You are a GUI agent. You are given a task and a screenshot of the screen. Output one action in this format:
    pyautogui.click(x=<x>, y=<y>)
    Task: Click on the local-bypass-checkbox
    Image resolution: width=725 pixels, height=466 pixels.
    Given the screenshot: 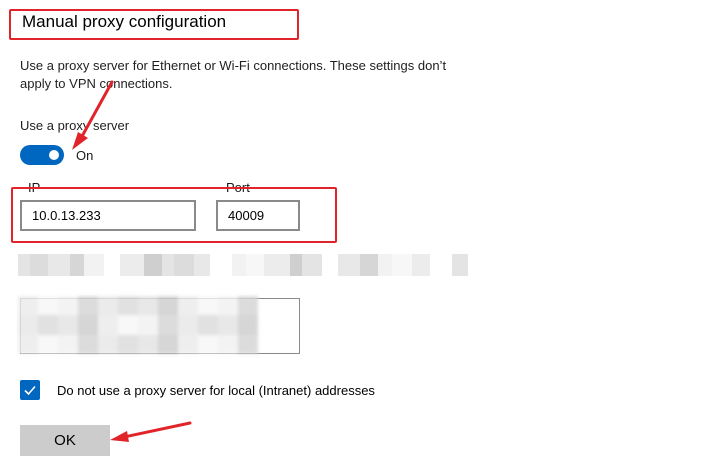 What is the action you would take?
    pyautogui.click(x=30, y=390)
    